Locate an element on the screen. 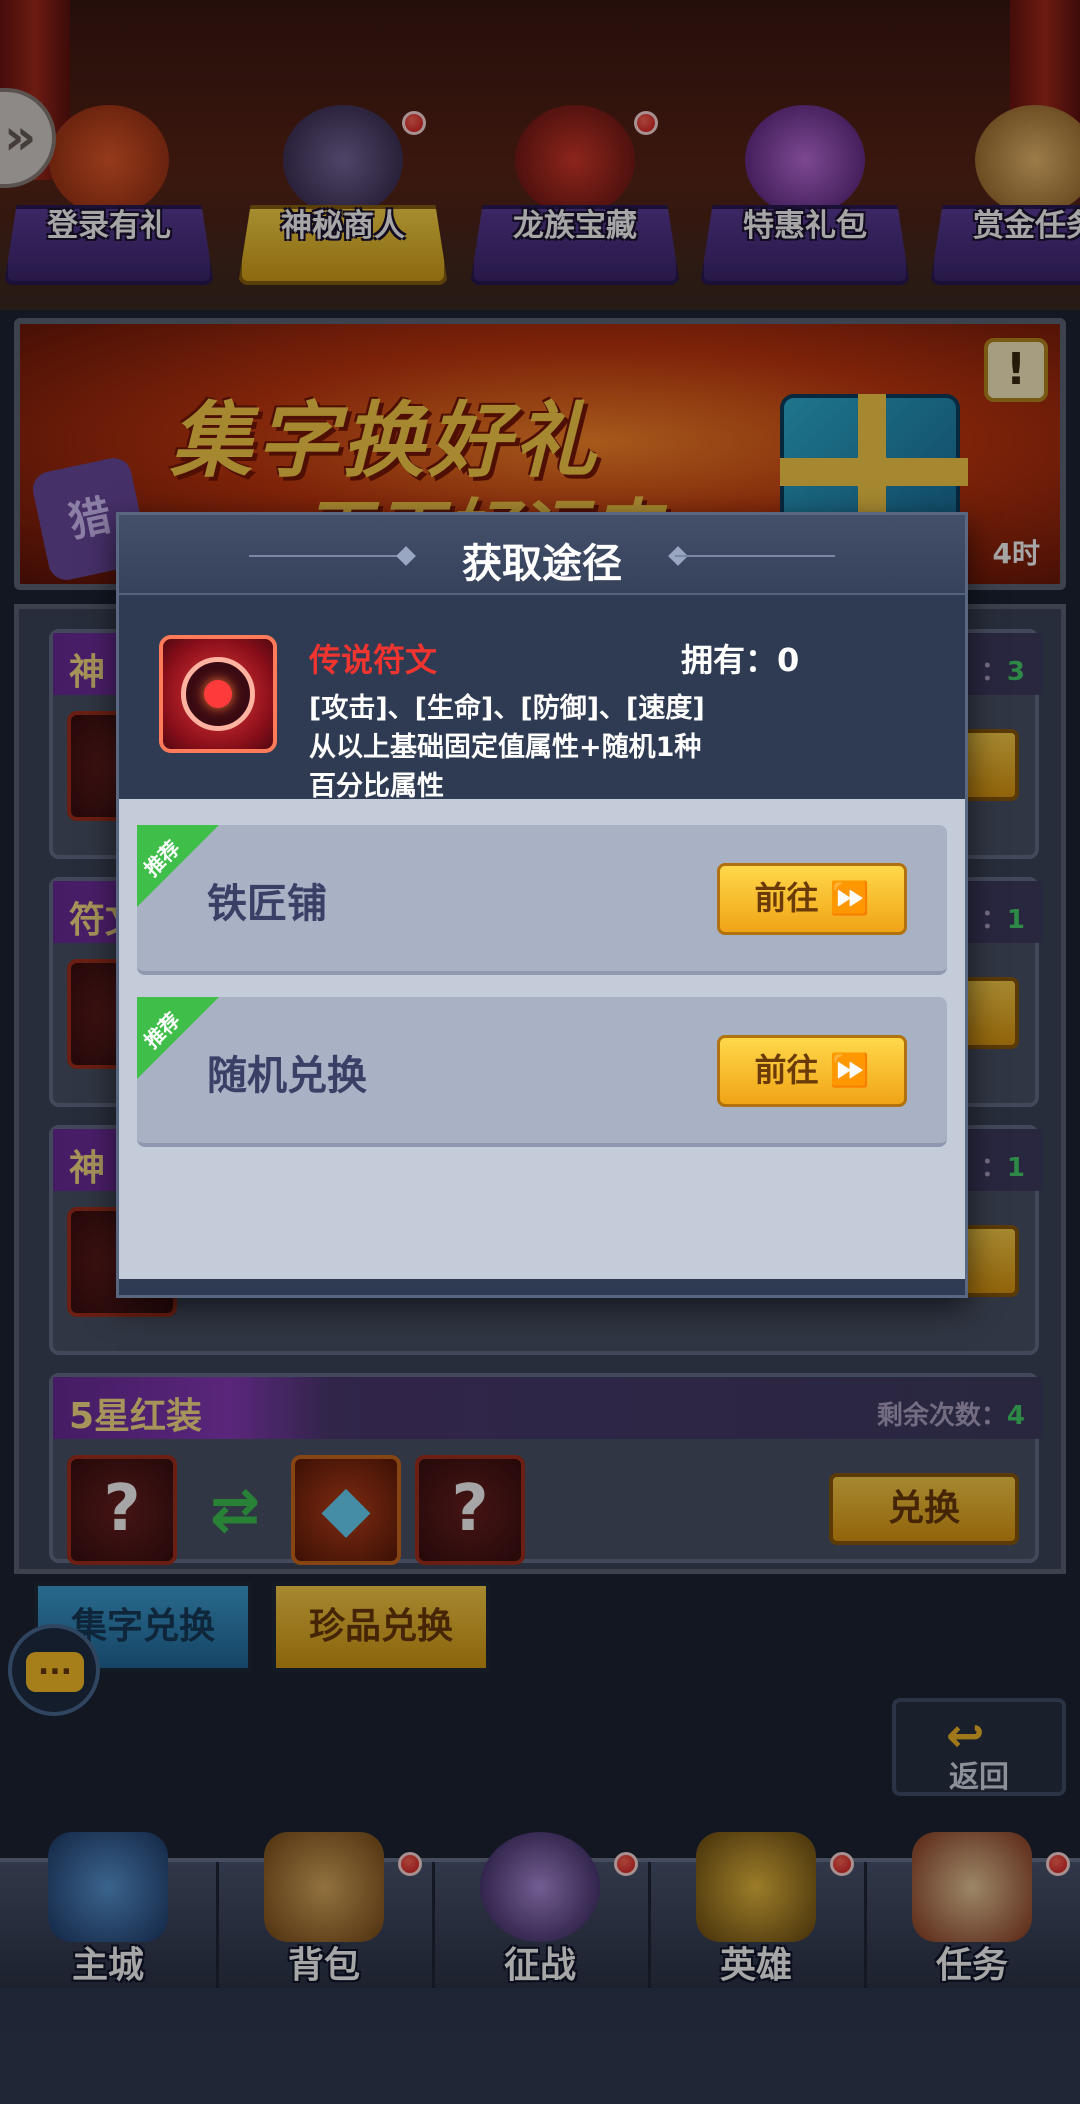  item-owned-count: 拥有：0 is located at coordinates (740, 660).